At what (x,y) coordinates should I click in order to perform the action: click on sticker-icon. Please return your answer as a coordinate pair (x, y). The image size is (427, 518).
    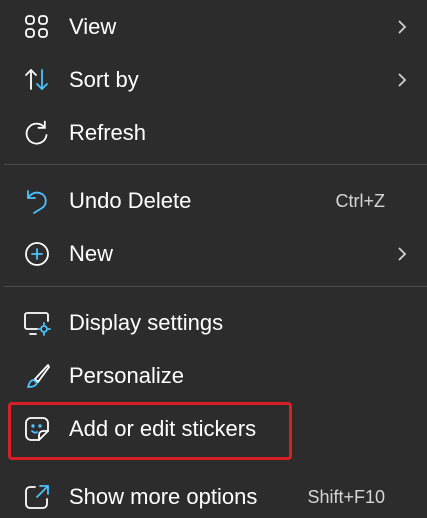
    Looking at the image, I should click on (37, 429).